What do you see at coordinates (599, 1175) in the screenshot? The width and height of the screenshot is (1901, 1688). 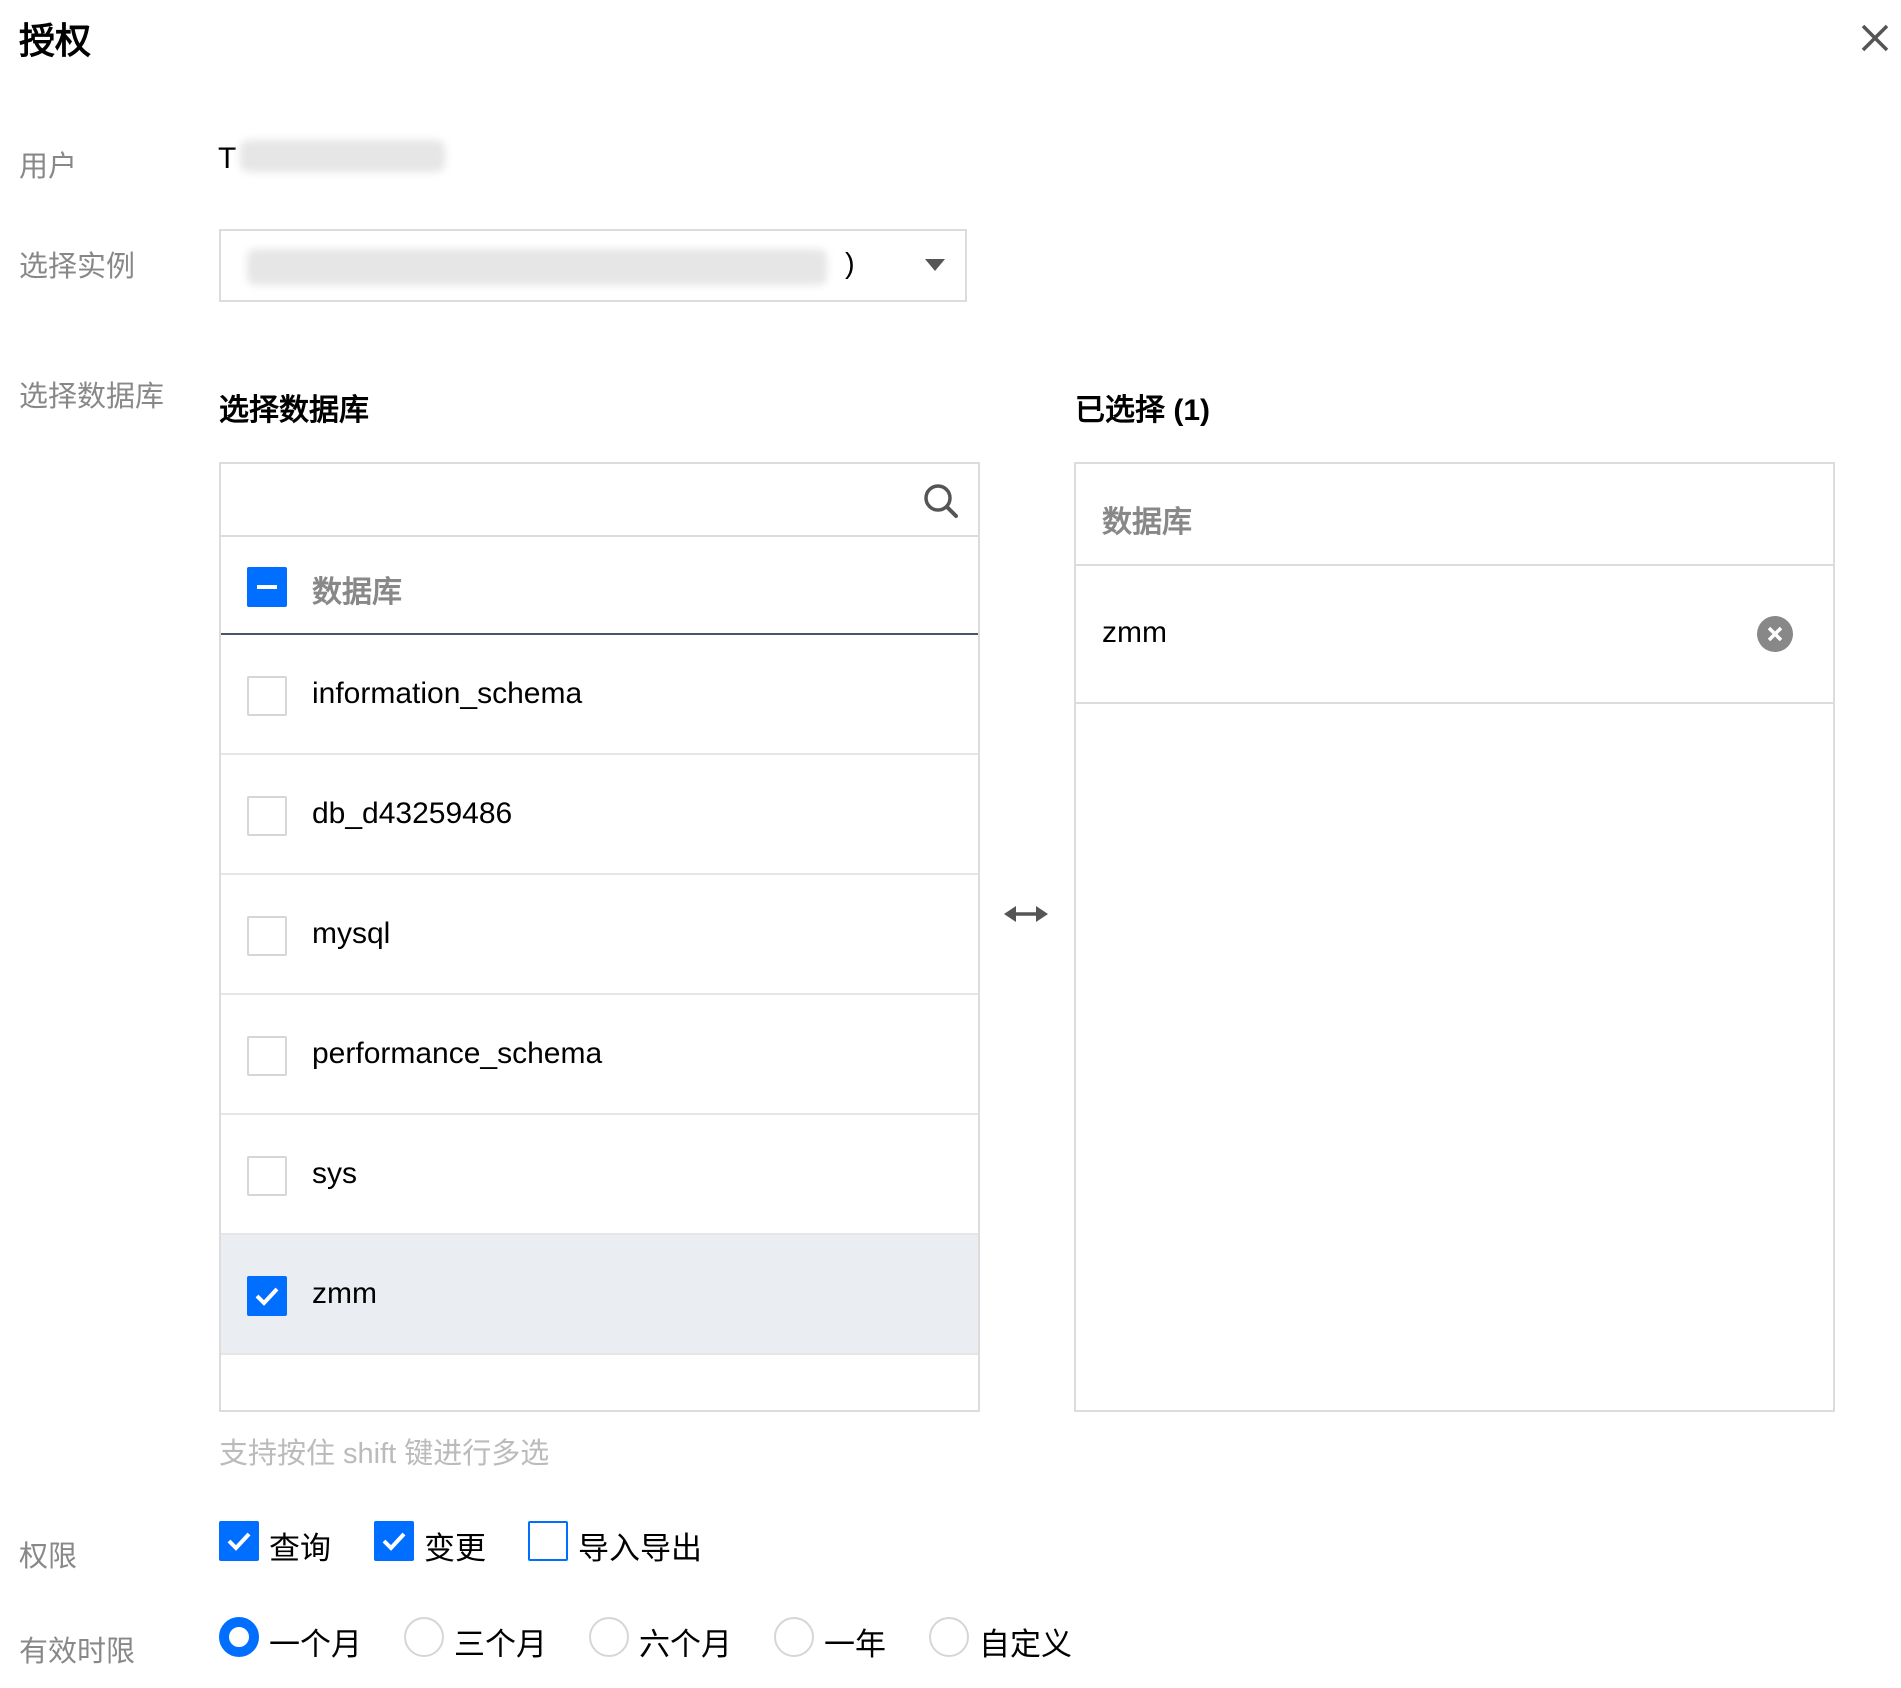 I see `list-item: sys` at bounding box center [599, 1175].